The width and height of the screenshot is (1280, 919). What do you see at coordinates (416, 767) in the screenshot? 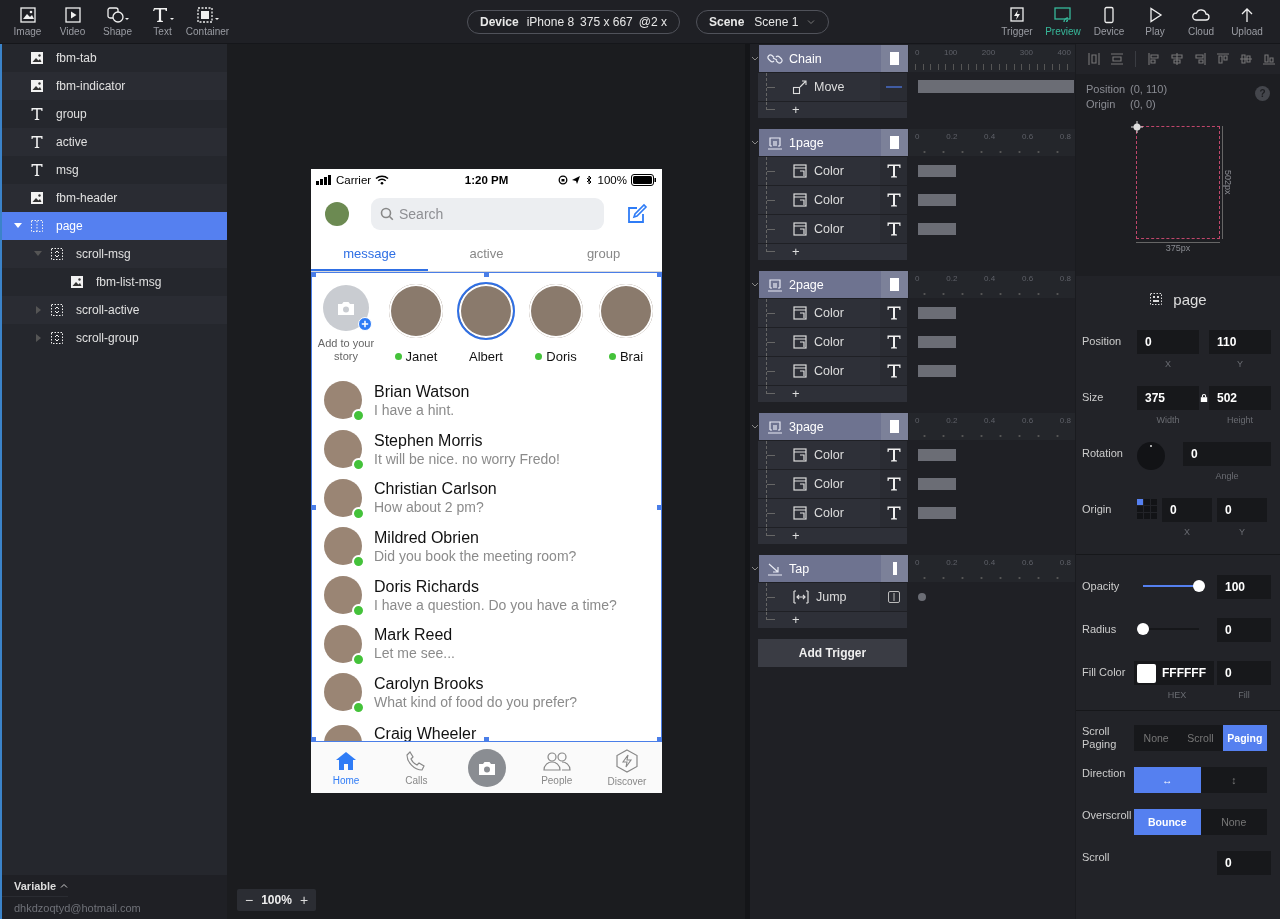
I see `nav-tab: Calls` at bounding box center [416, 767].